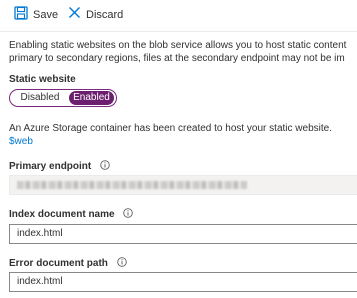 The width and height of the screenshot is (357, 298). I want to click on save-button: Save, so click(36, 15).